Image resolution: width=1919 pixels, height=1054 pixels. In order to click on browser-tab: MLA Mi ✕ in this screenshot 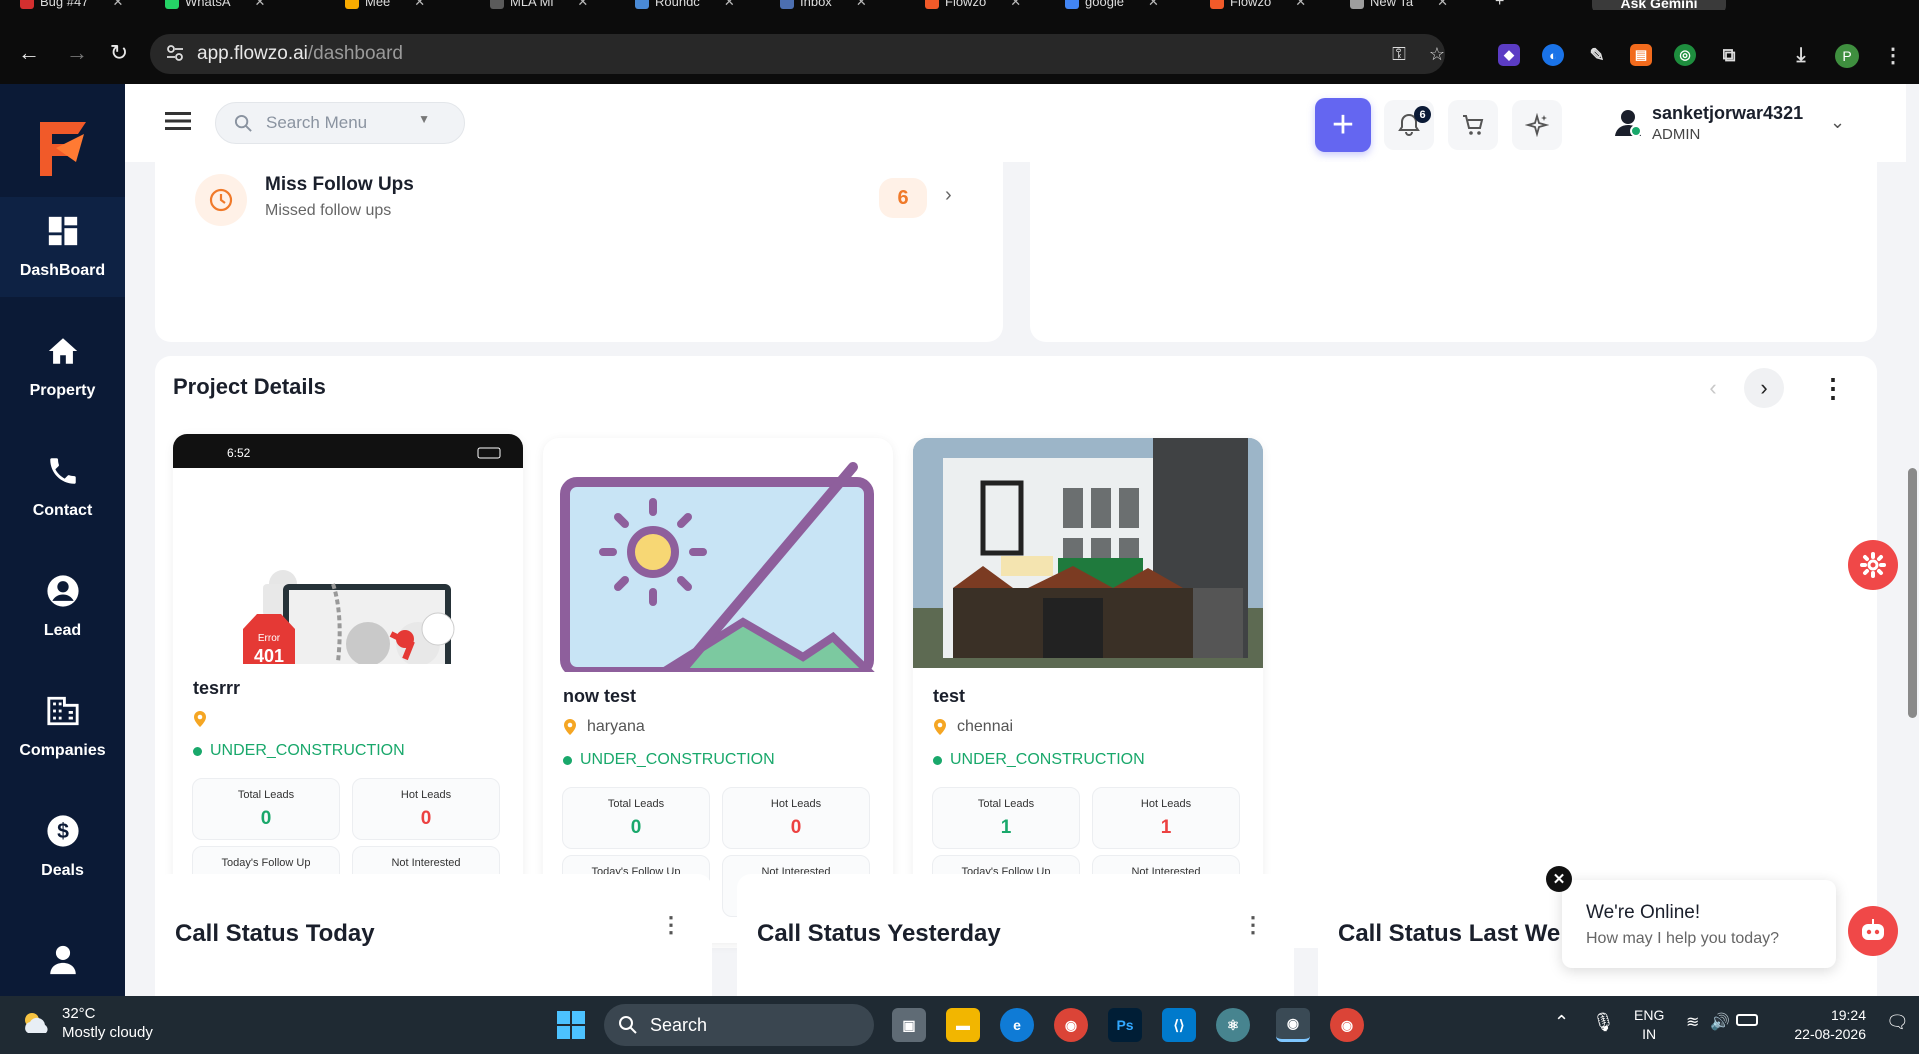, I will do `click(539, 5)`.